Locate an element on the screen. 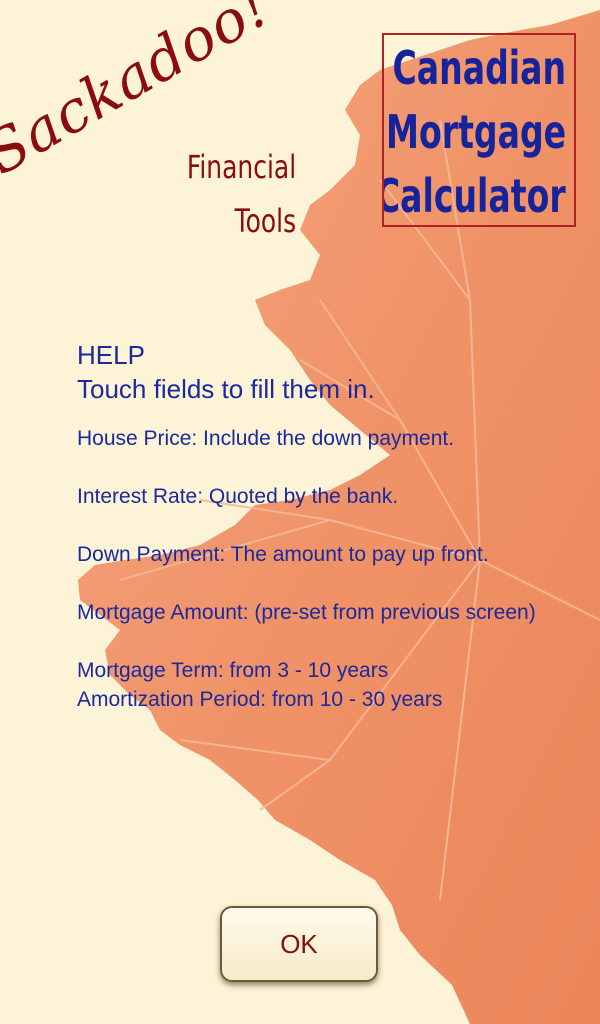 Image resolution: width=600 pixels, height=1024 pixels. ok-button: OK is located at coordinates (299, 944).